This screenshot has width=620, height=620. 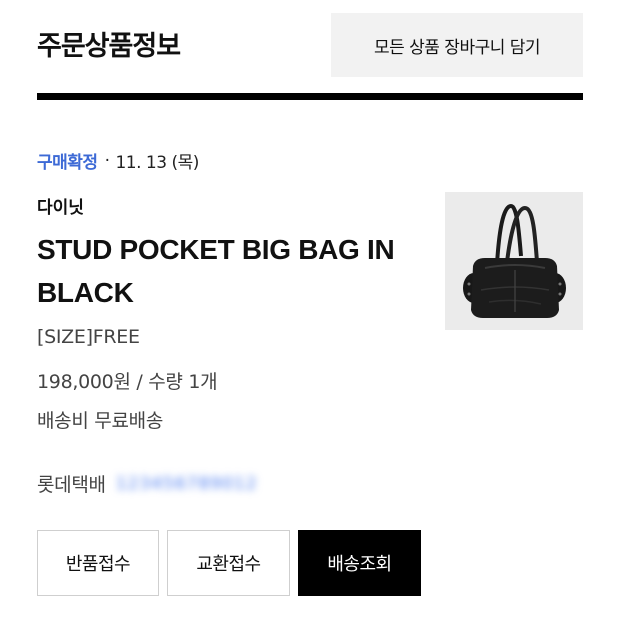 I want to click on exchange-request-button: 교환접수, so click(x=228, y=563).